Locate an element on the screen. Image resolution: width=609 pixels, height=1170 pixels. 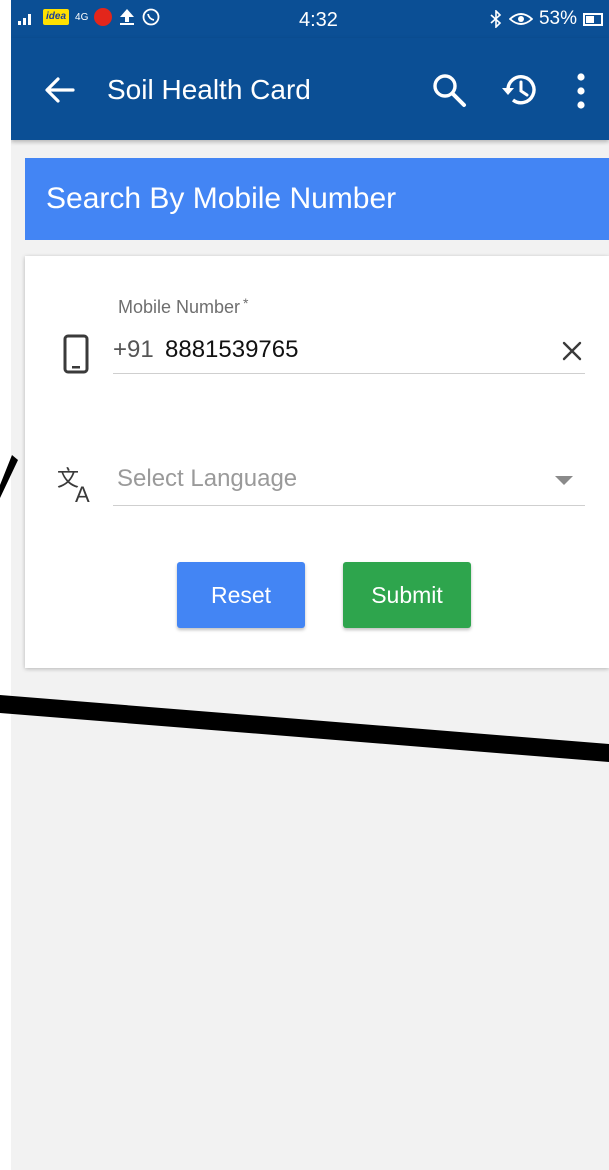
required-mark: * is located at coordinates (246, 303).